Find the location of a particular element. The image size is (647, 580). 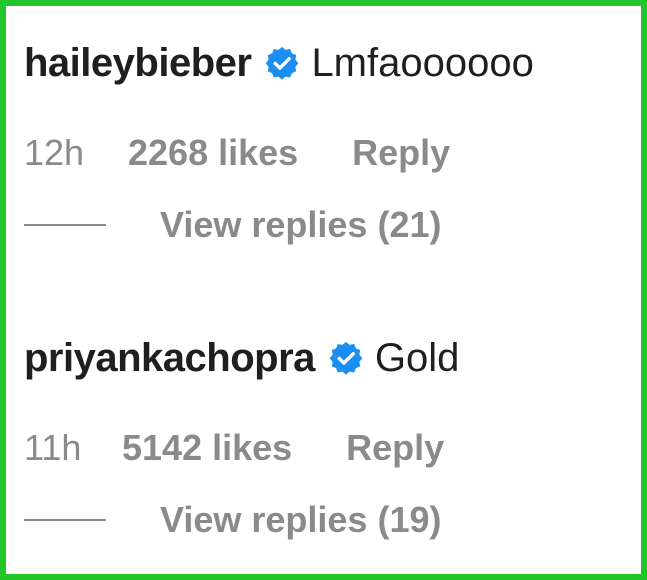

comment-time: 11h is located at coordinates (53, 447).